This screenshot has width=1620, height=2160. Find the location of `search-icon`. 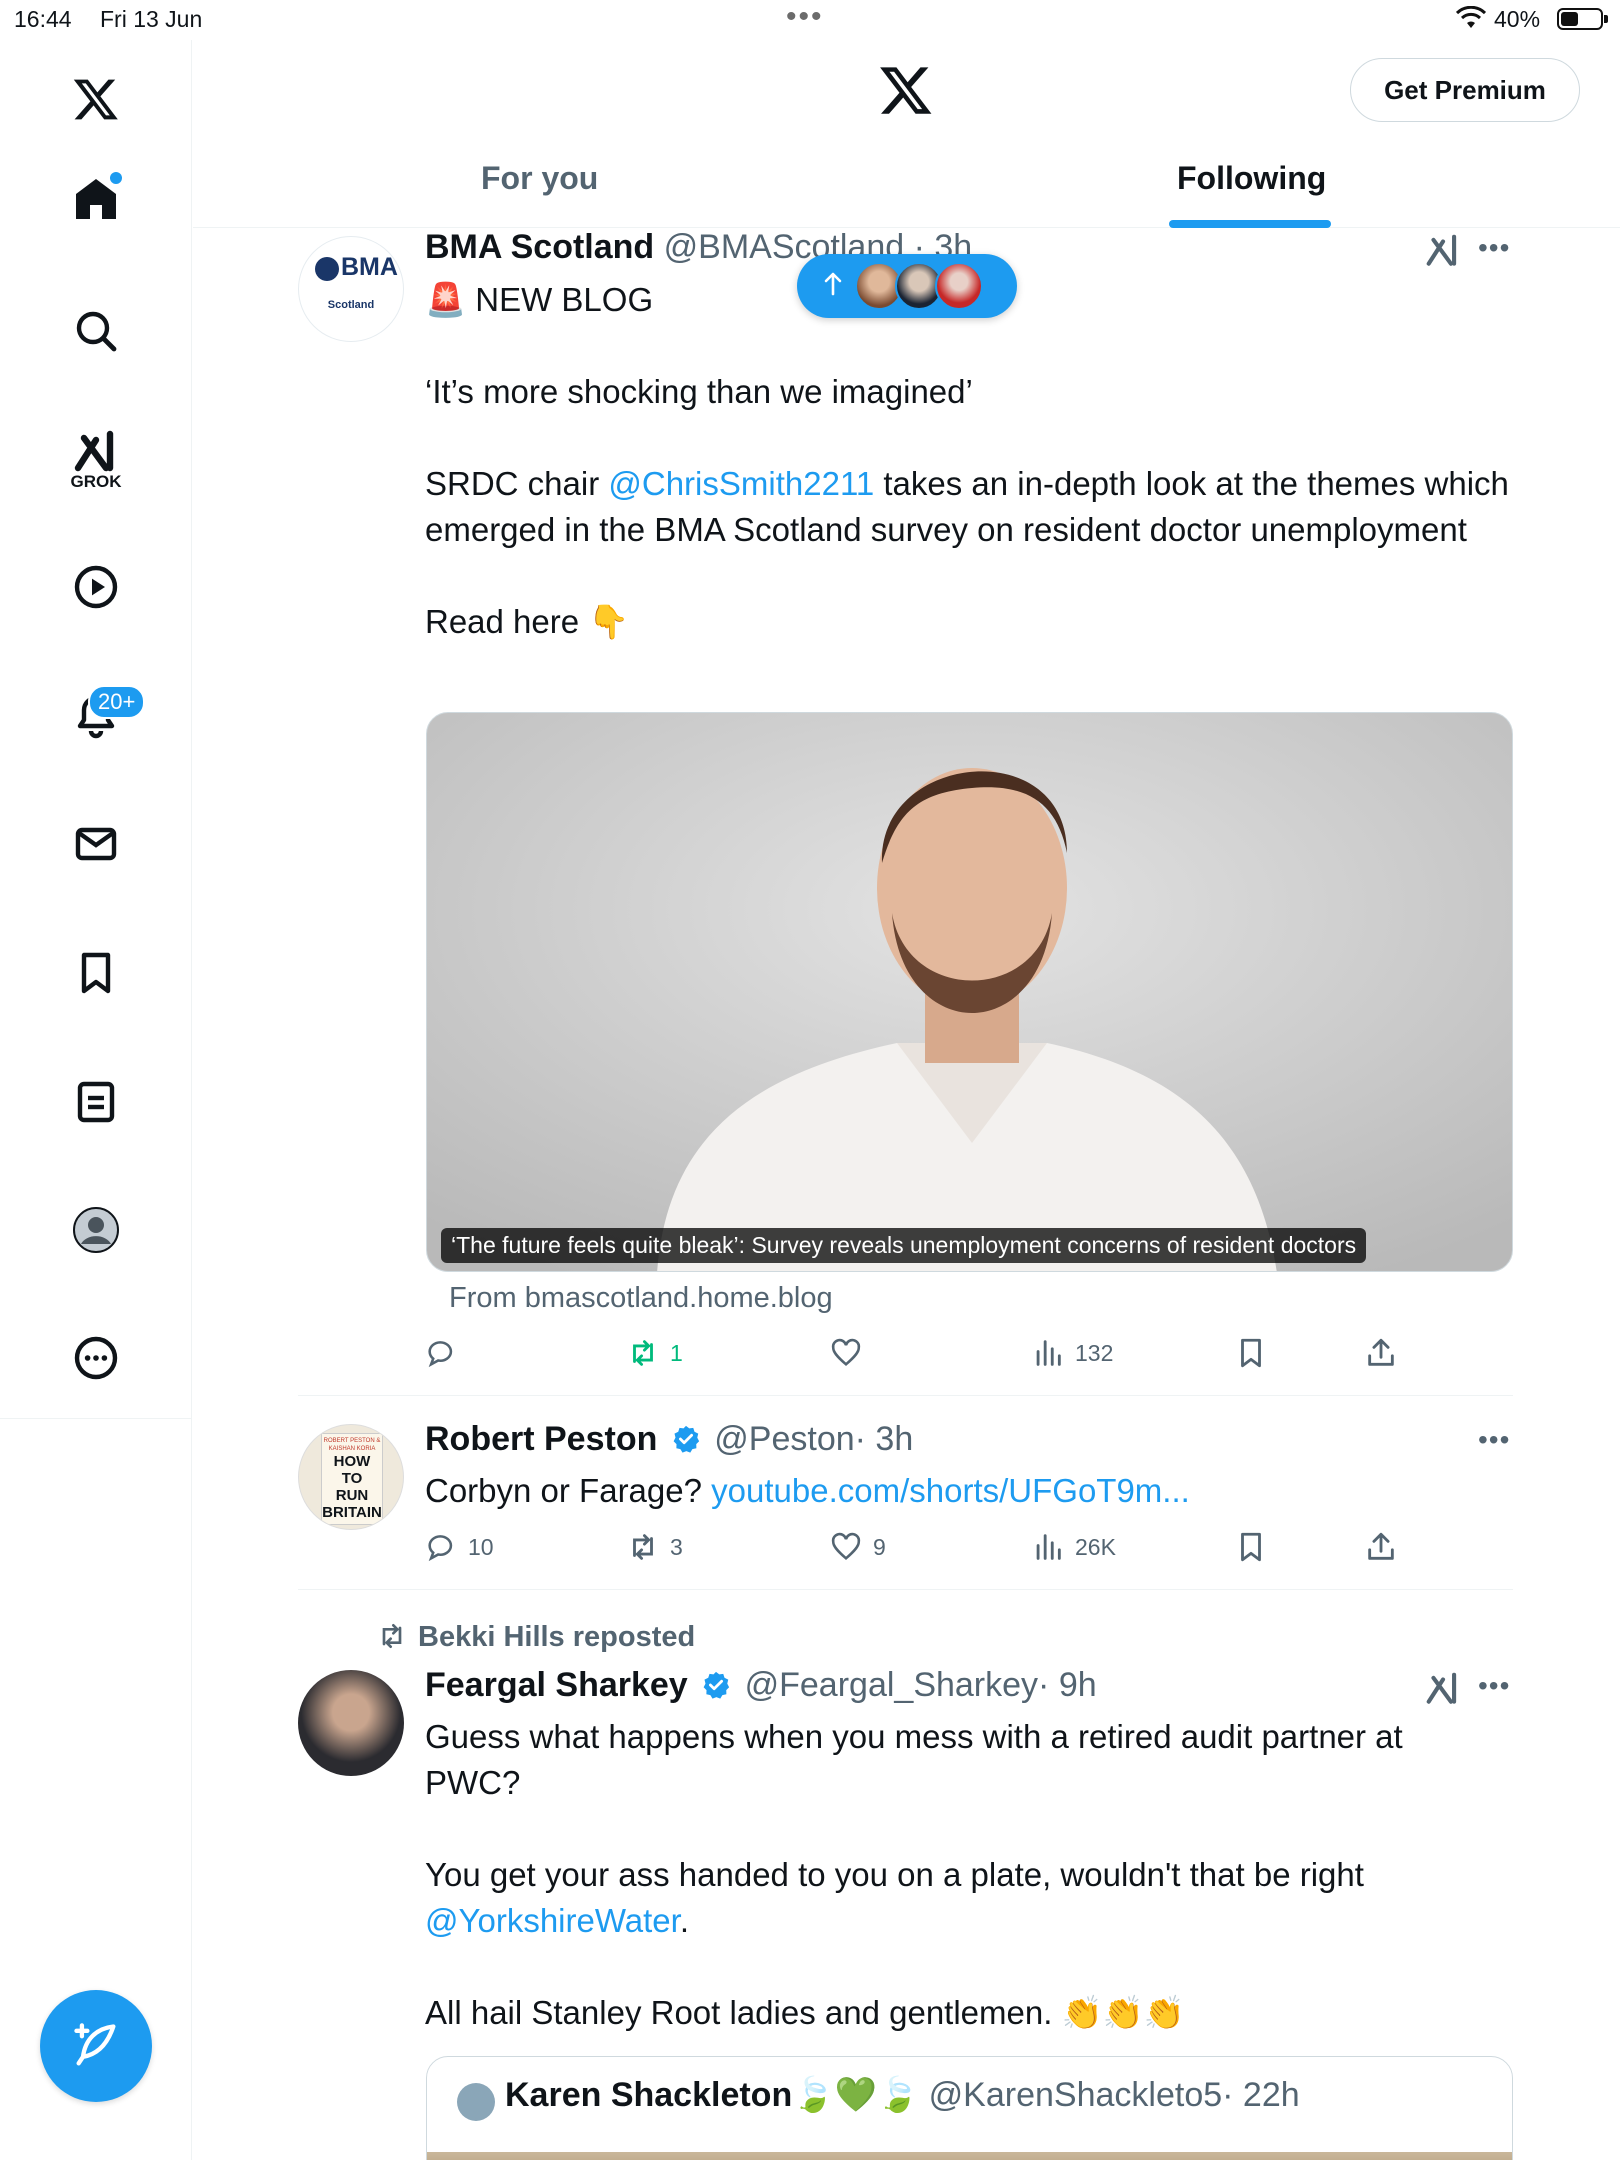

search-icon is located at coordinates (96, 331).